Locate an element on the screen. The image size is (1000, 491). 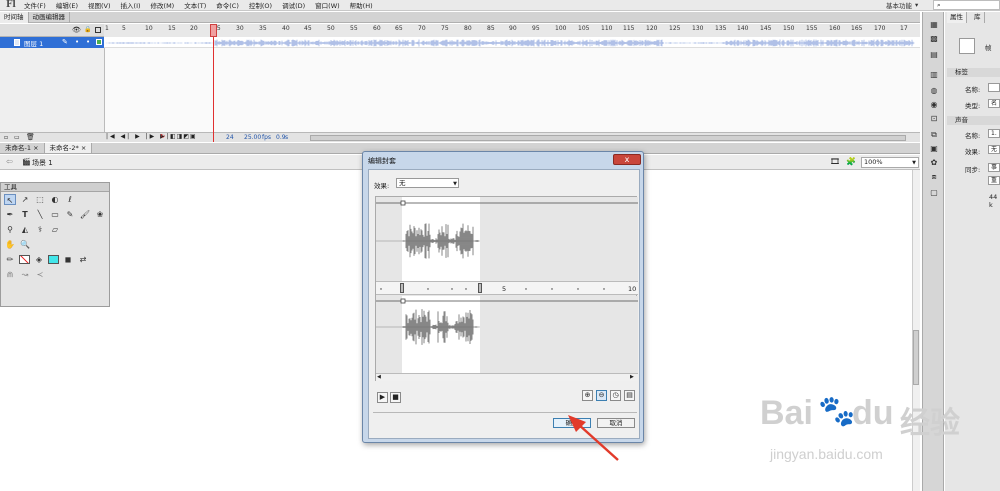
bone-tool-icon: ⚲ is located at coordinates (10, 229).